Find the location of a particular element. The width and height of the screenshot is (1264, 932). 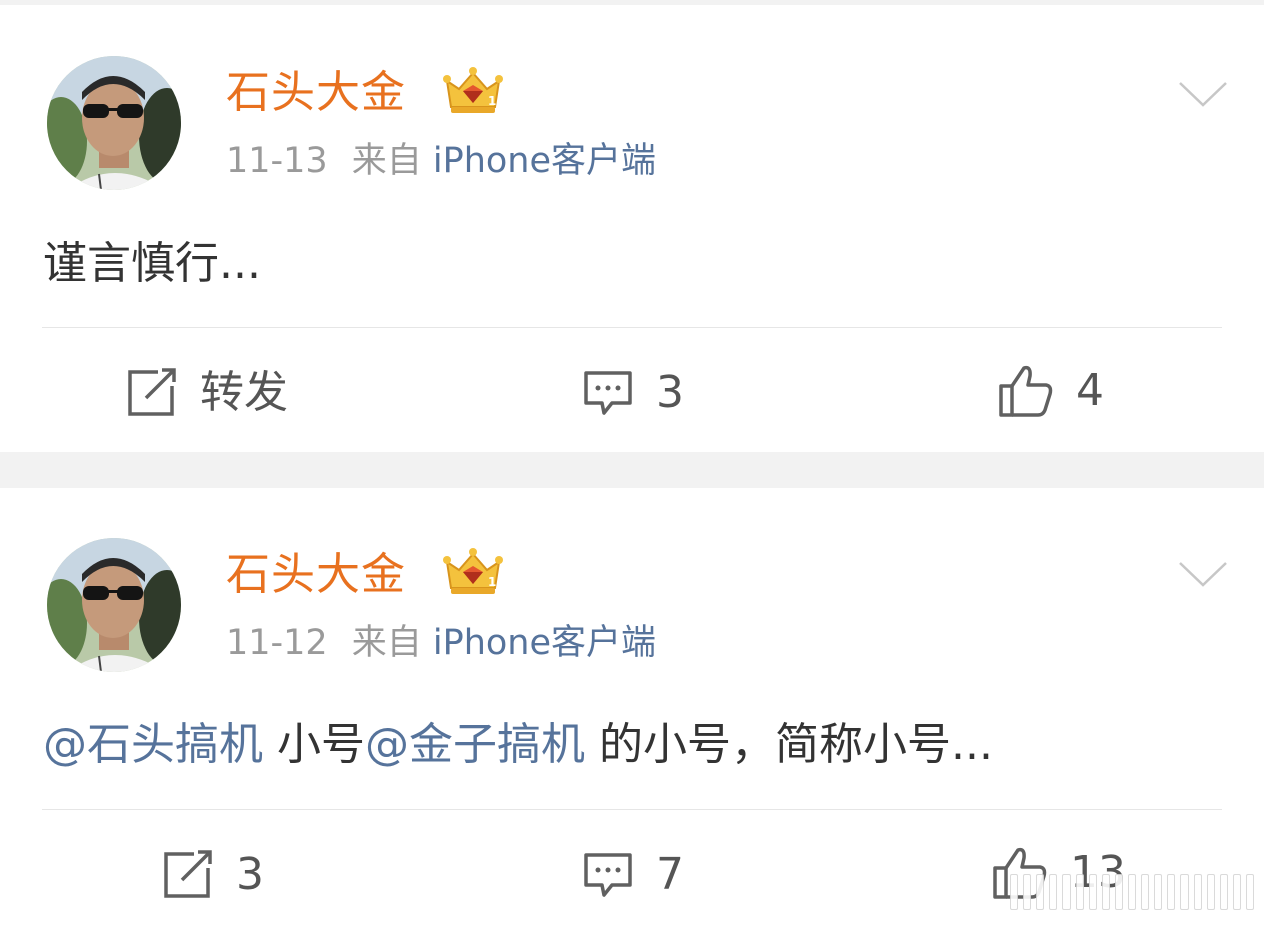

mention-link: @石头搞机 is located at coordinates (153, 744).